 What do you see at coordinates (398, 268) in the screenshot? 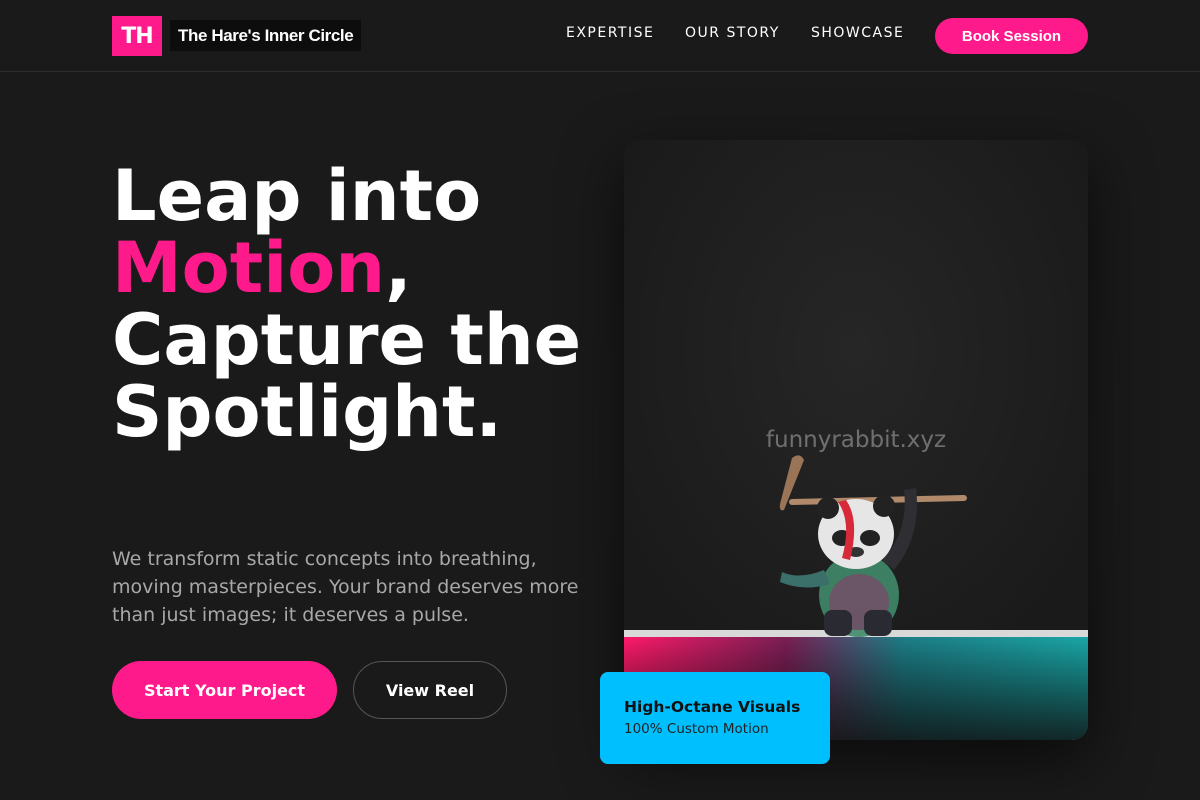
I see `headline-comma: ,` at bounding box center [398, 268].